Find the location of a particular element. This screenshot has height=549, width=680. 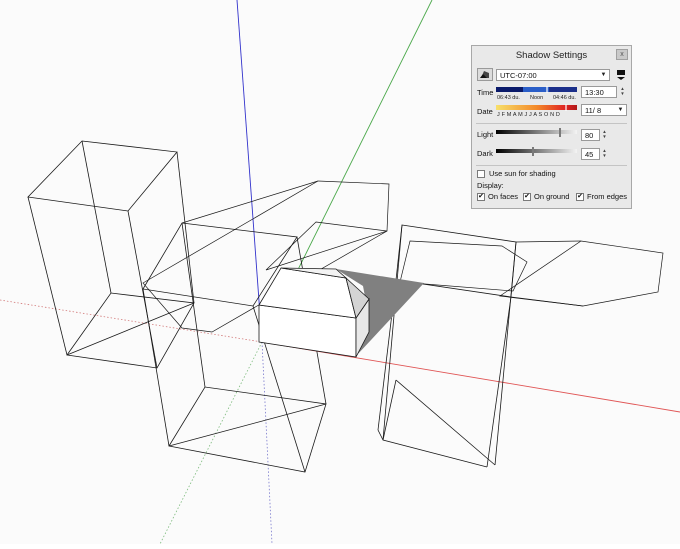

on-faces-checkbox: ✔ is located at coordinates (481, 197).